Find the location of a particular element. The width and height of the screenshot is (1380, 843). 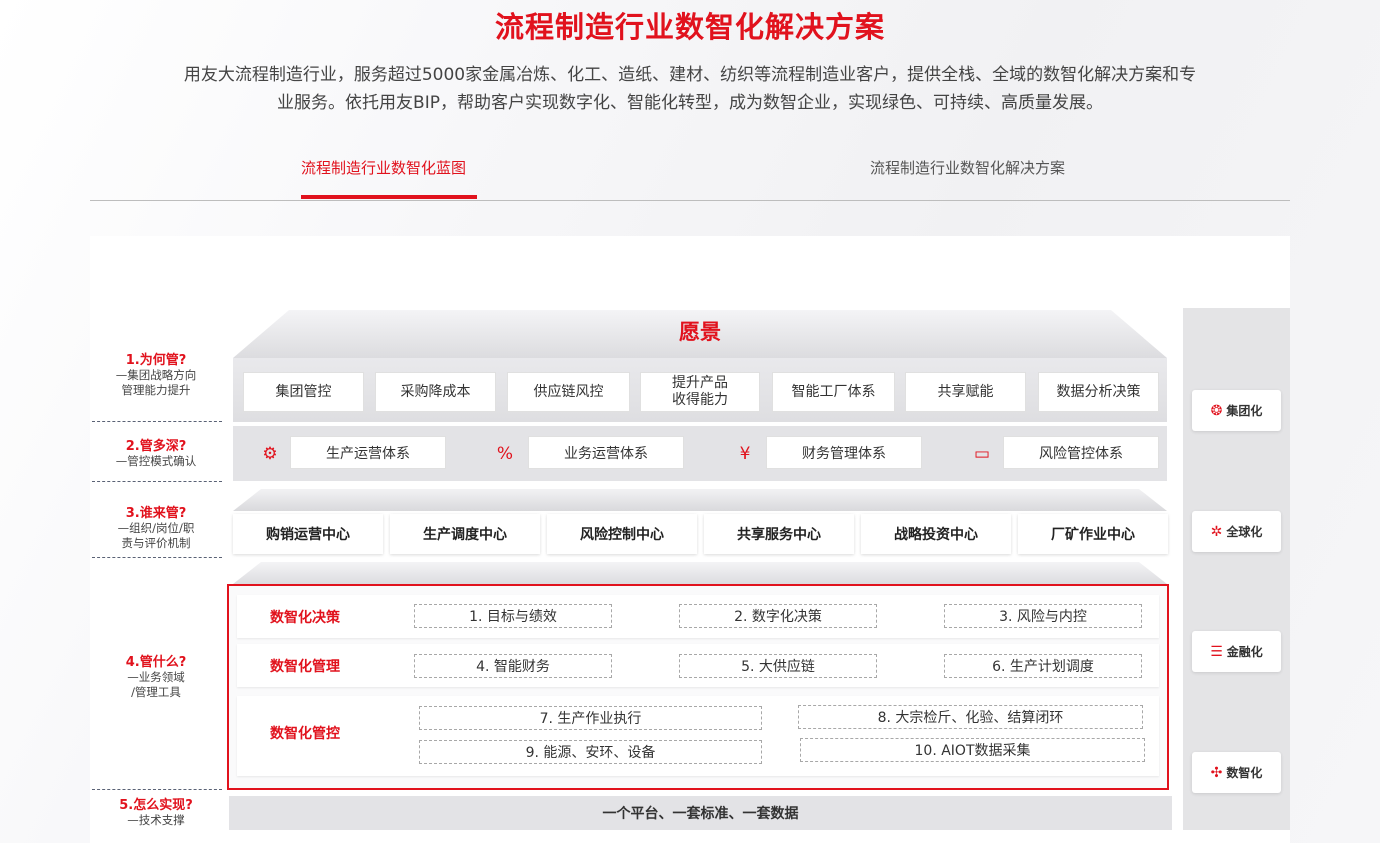

goal-label-line-2: 收得能力 is located at coordinates (700, 400).